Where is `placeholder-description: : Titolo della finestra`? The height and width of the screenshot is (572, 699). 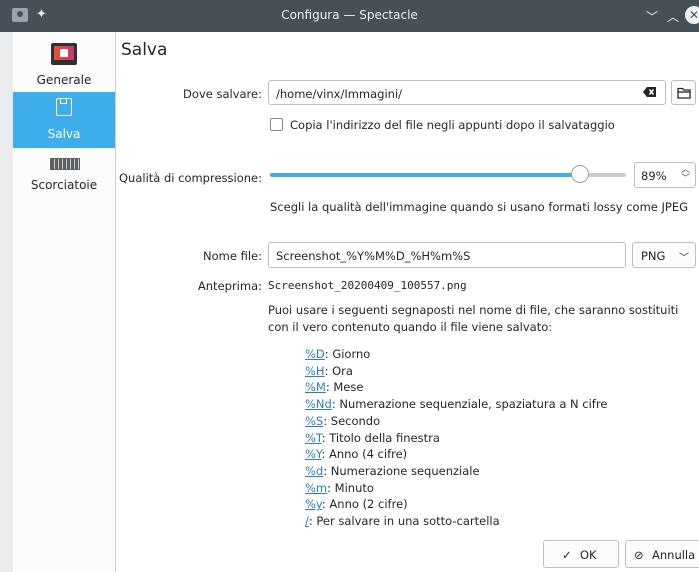 placeholder-description: : Titolo della finestra is located at coordinates (380, 437).